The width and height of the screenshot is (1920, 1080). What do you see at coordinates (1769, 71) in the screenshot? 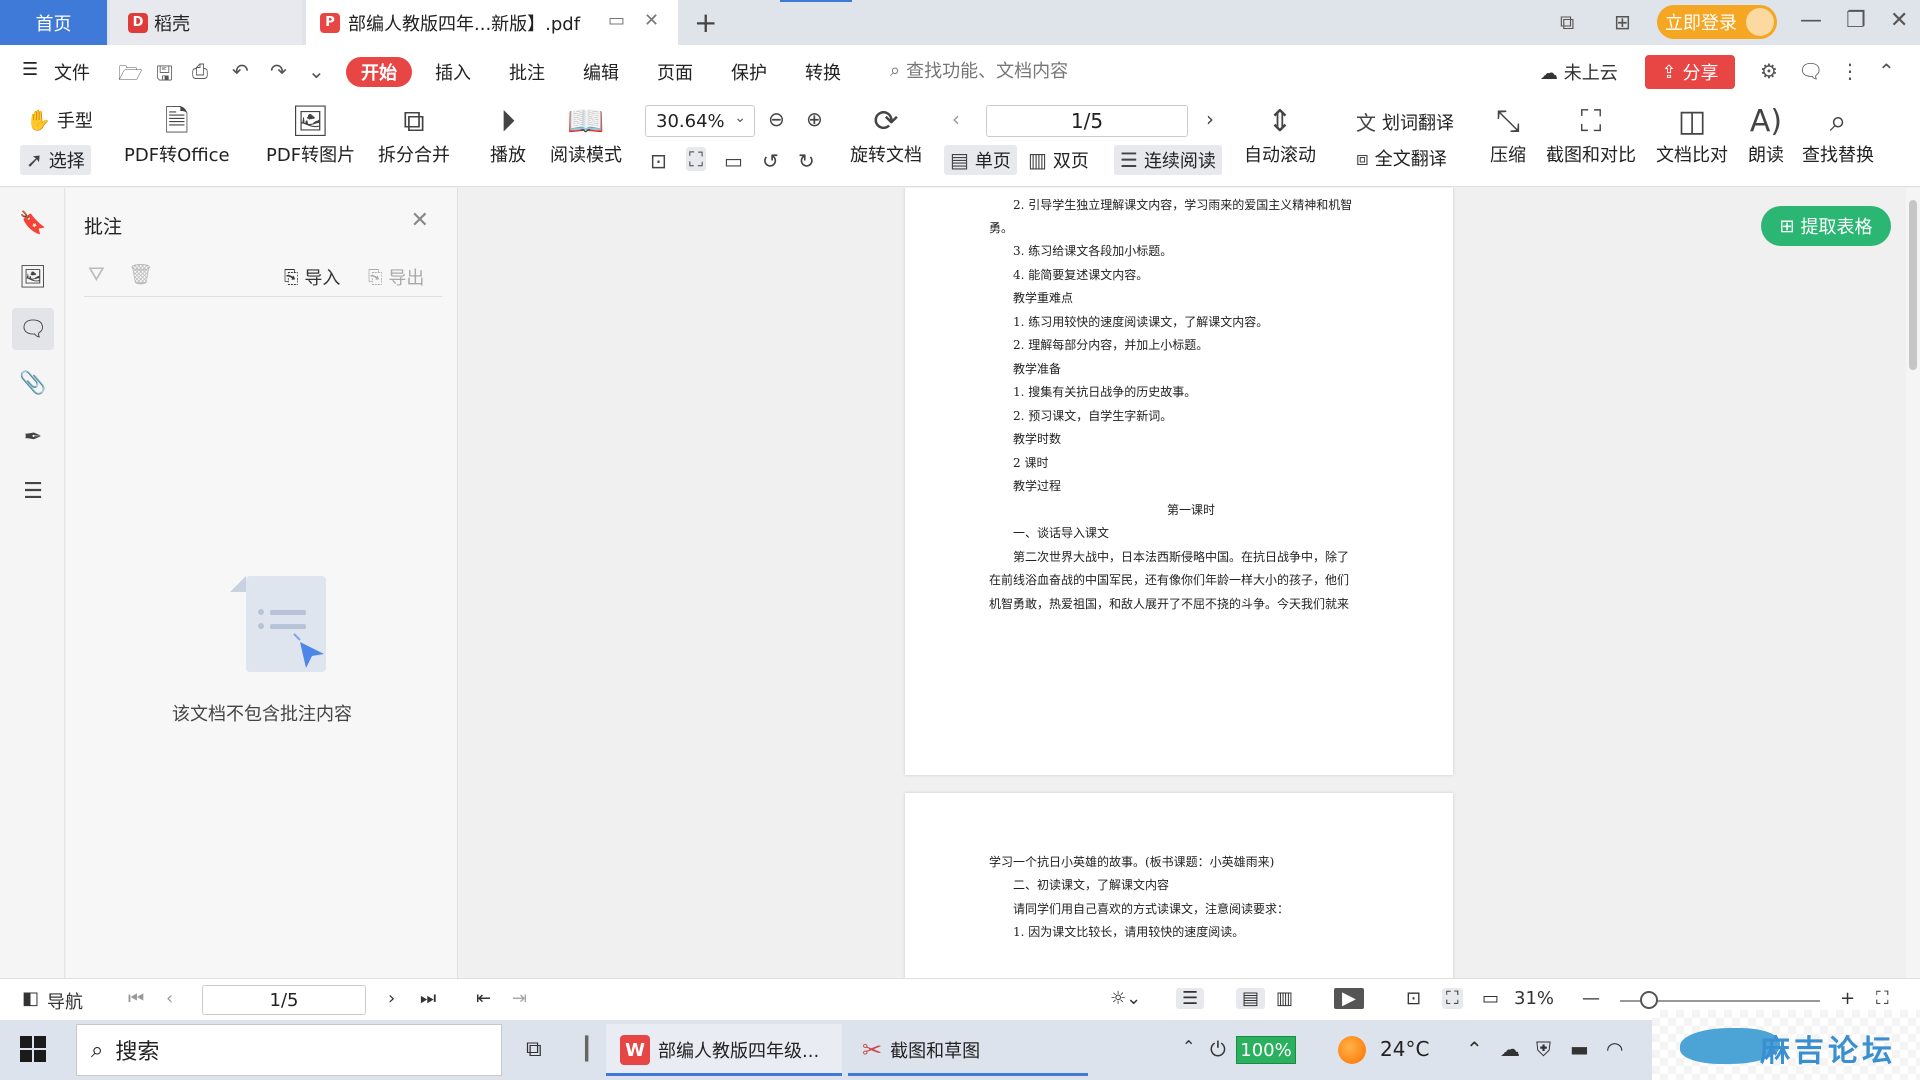
I see `settings-icon: ⚙` at bounding box center [1769, 71].